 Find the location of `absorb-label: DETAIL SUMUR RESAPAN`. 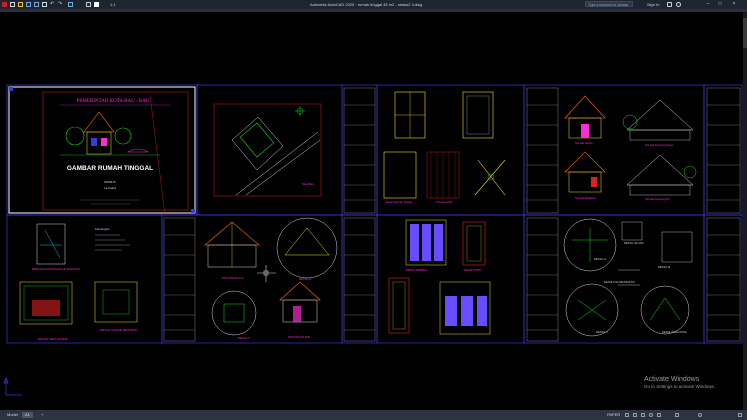

absorb-label: DETAIL SUMUR RESAPAN is located at coordinates (118, 330).